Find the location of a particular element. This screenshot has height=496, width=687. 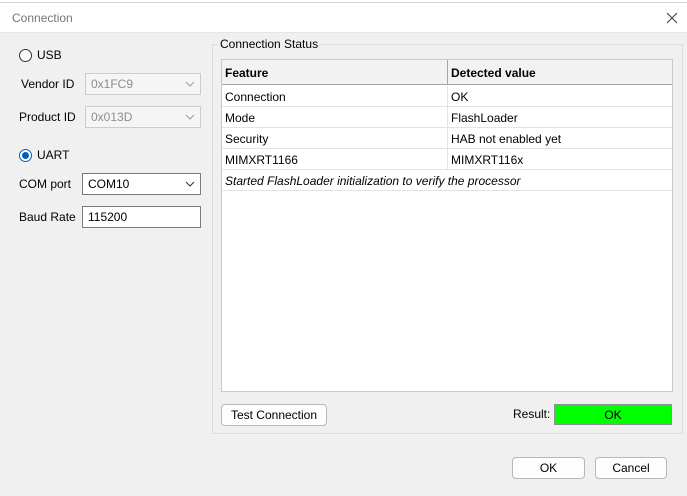

value-cell: OK is located at coordinates (460, 96).